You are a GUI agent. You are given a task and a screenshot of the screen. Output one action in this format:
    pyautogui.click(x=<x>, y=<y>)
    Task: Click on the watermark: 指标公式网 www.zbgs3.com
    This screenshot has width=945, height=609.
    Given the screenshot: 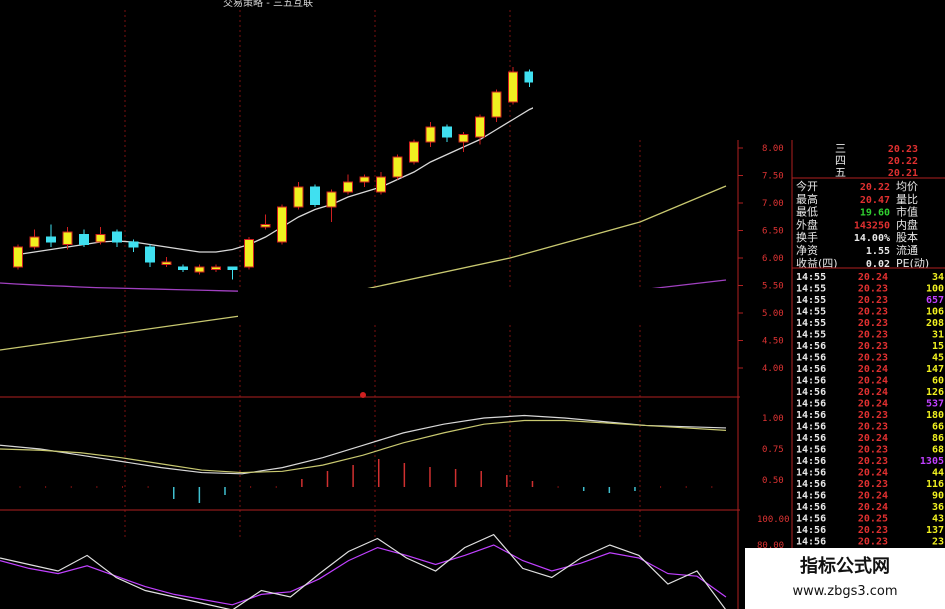 What is the action you would take?
    pyautogui.click(x=845, y=578)
    